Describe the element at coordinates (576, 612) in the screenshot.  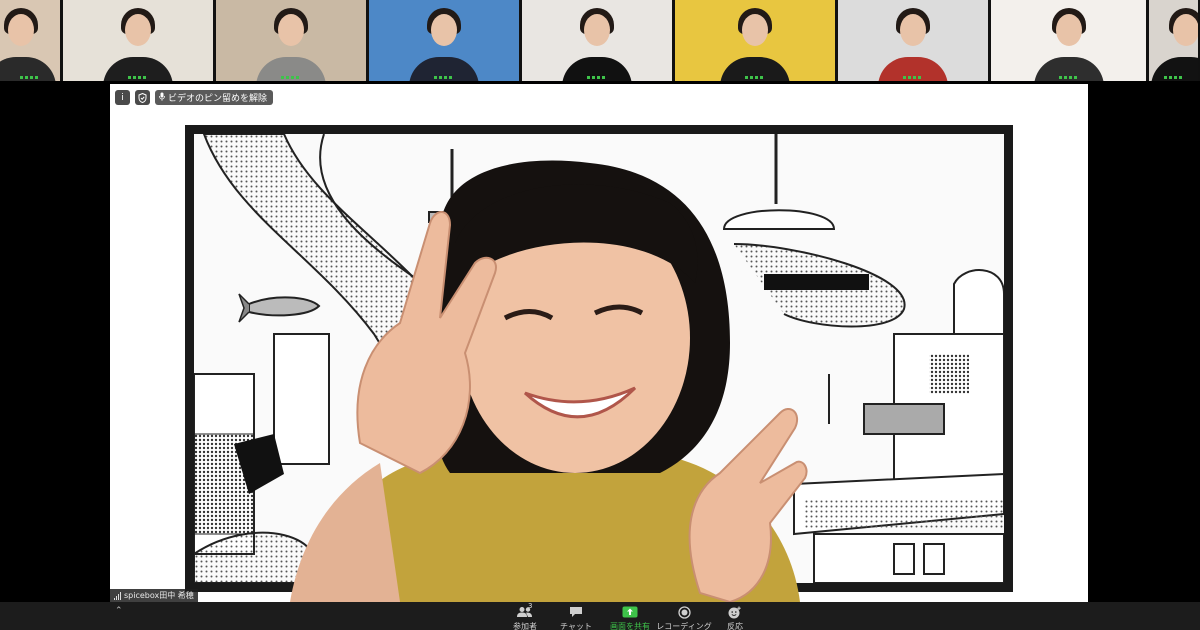
I see `chat-icon` at that location.